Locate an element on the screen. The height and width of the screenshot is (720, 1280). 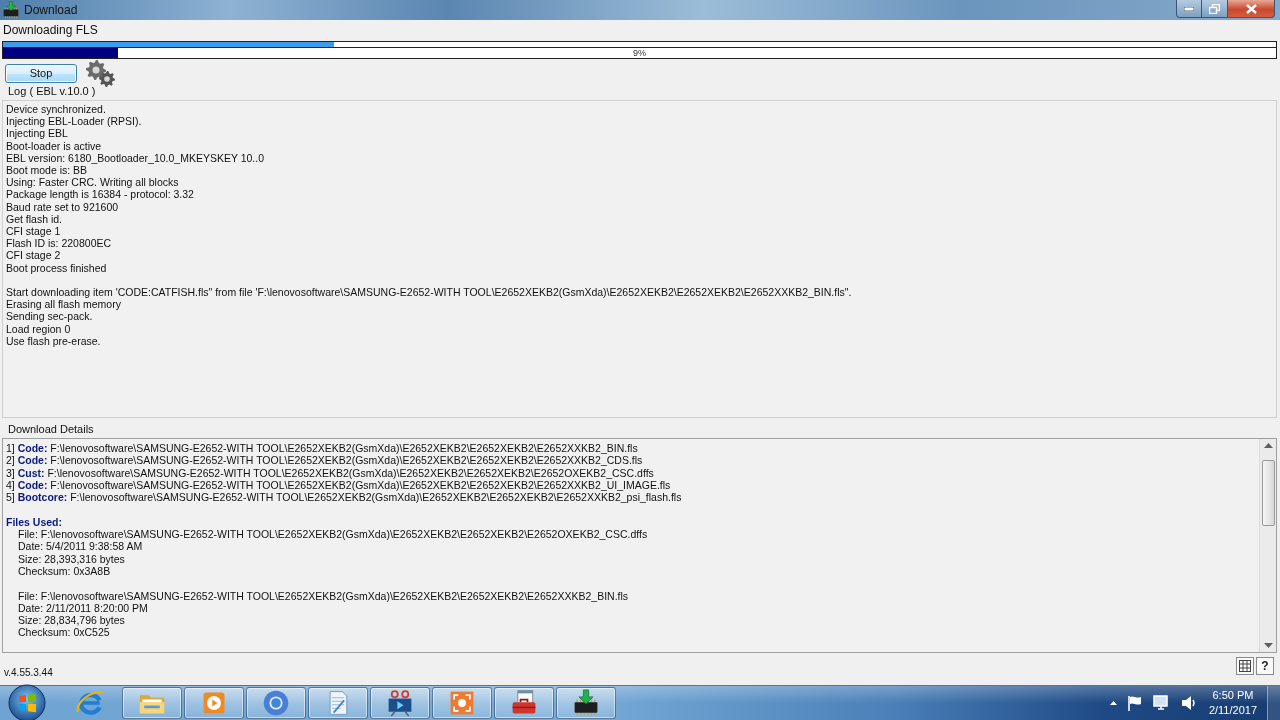
close-button is located at coordinates (1251, 9).